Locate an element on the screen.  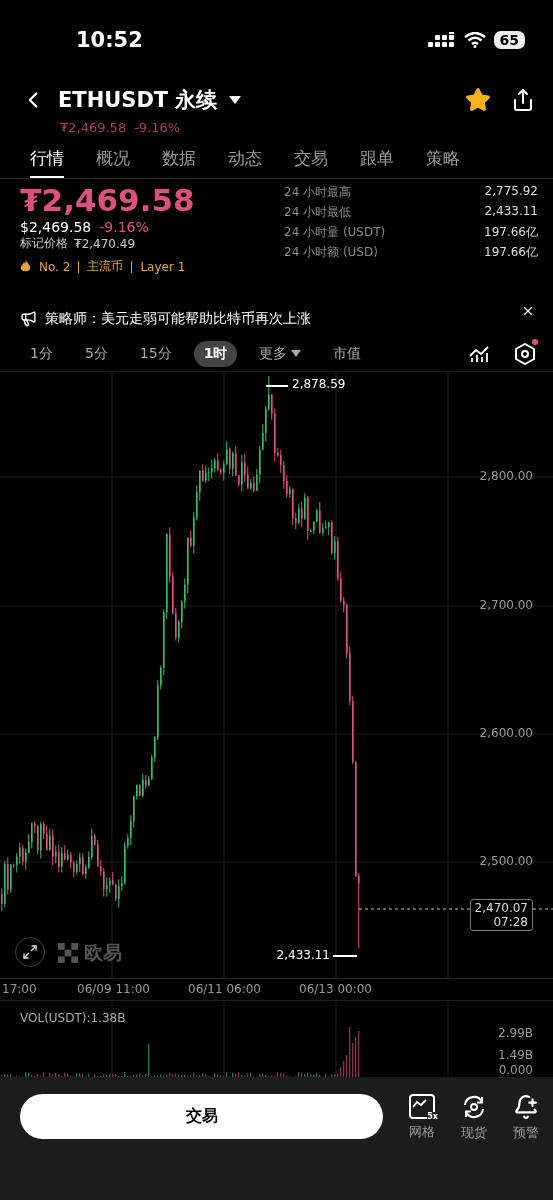
tab: 概况 is located at coordinates (113, 159).